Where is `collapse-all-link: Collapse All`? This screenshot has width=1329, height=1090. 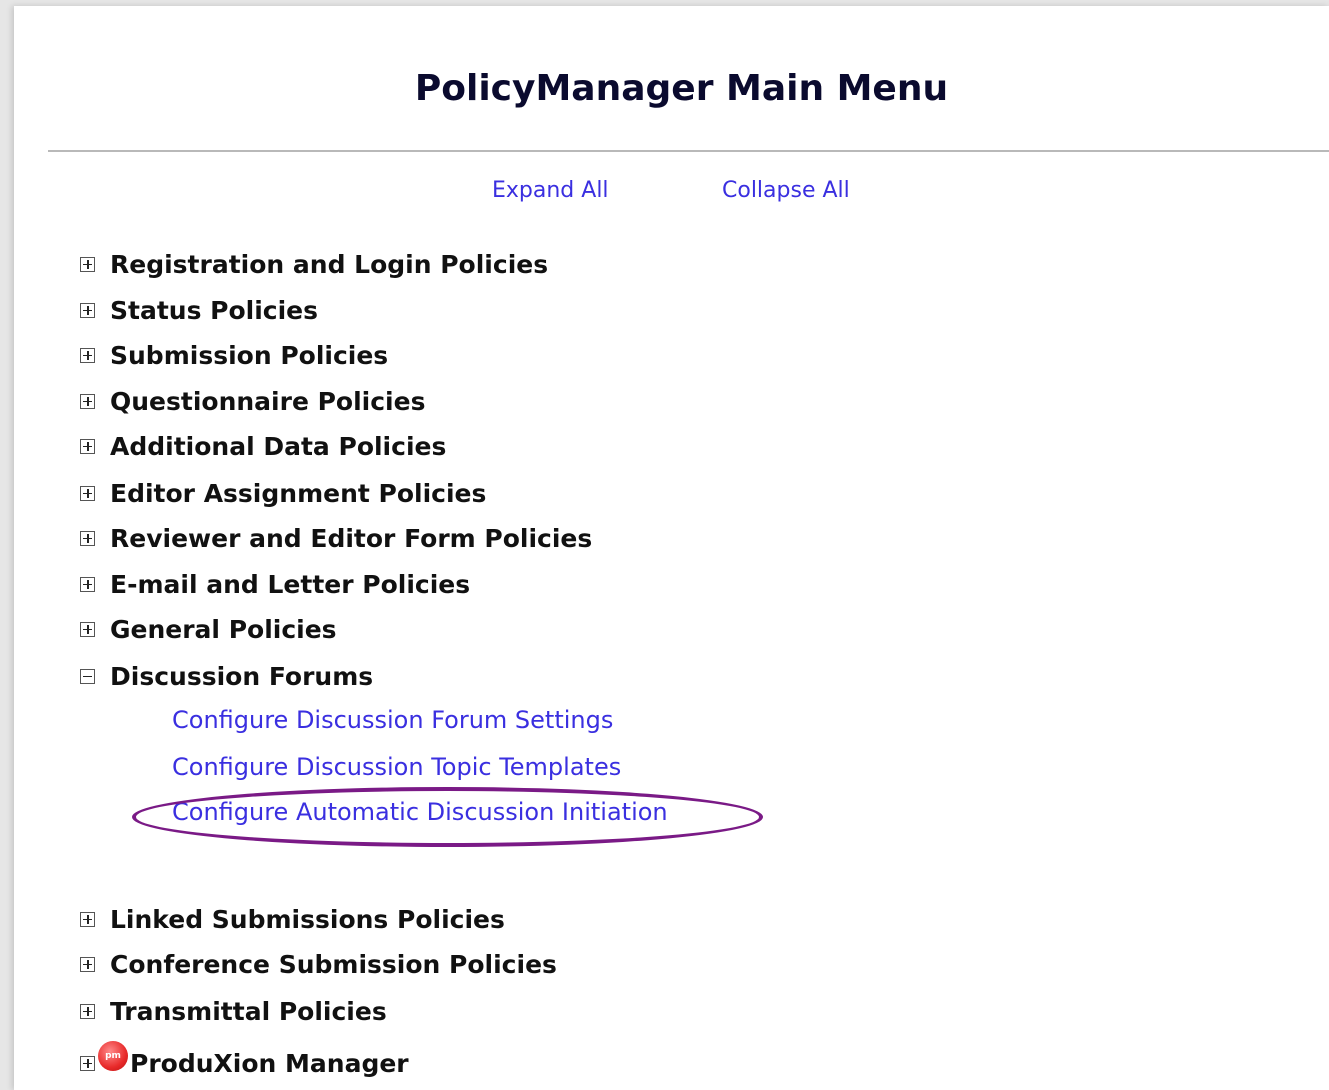 collapse-all-link: Collapse All is located at coordinates (786, 190).